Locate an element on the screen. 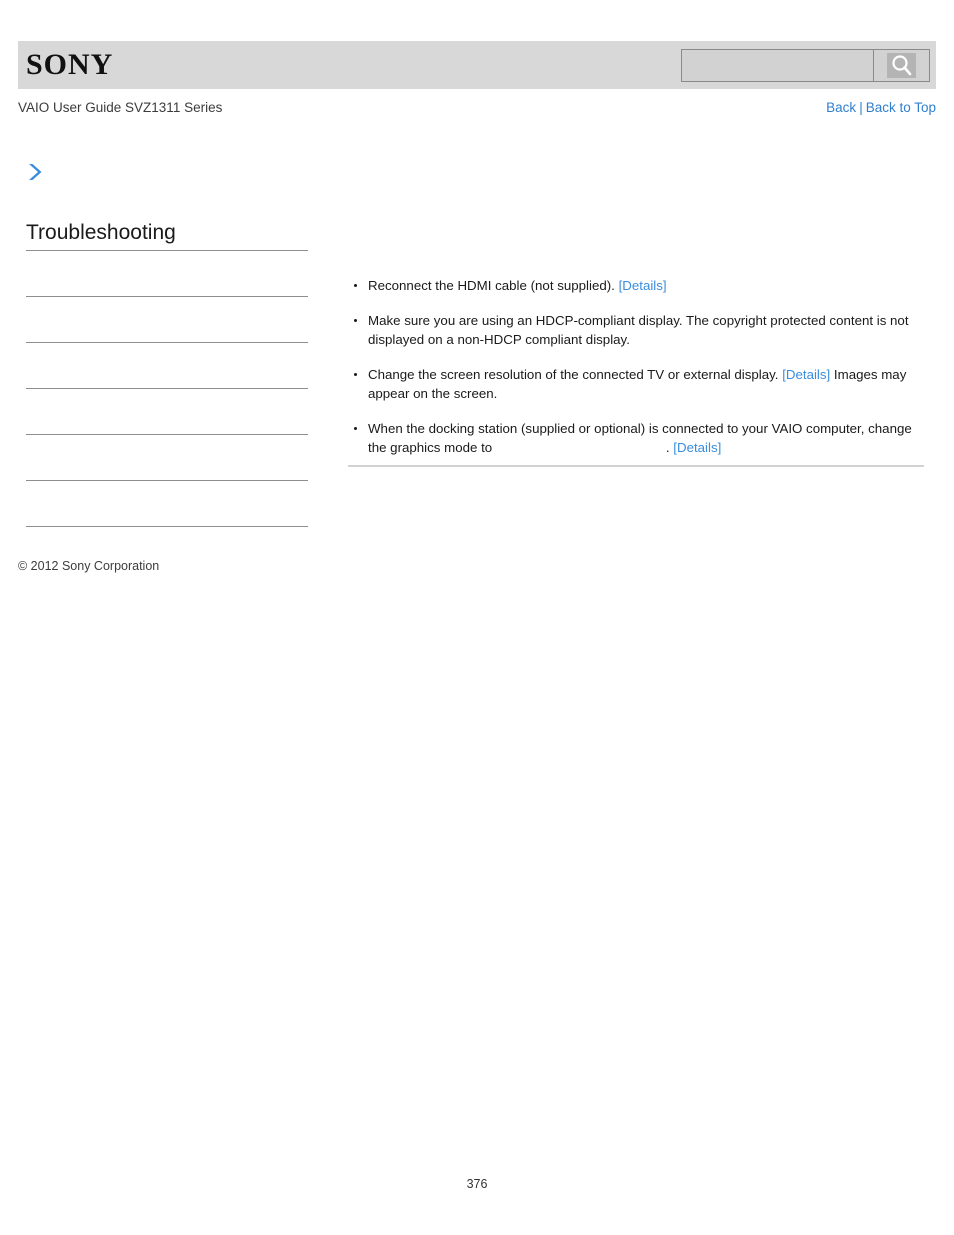 Image resolution: width=954 pixels, height=1235 pixels. search-button is located at coordinates (901, 65).